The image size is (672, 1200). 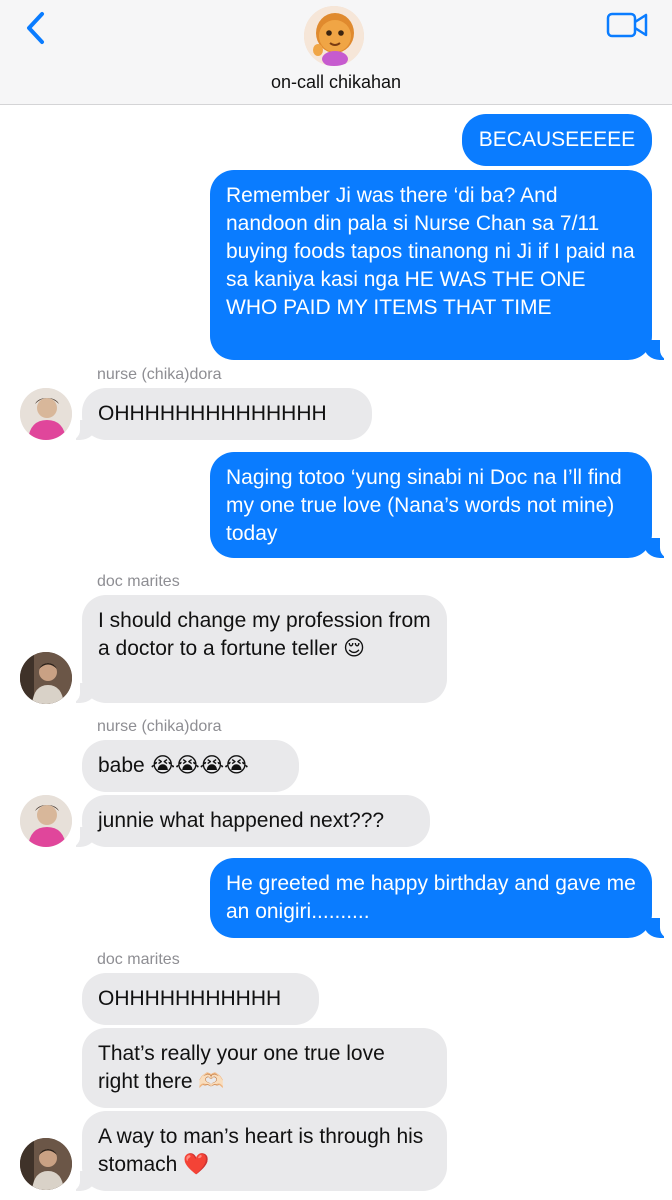 What do you see at coordinates (557, 140) in the screenshot?
I see `message-bubble-outgoing: BECAUSEEEEE` at bounding box center [557, 140].